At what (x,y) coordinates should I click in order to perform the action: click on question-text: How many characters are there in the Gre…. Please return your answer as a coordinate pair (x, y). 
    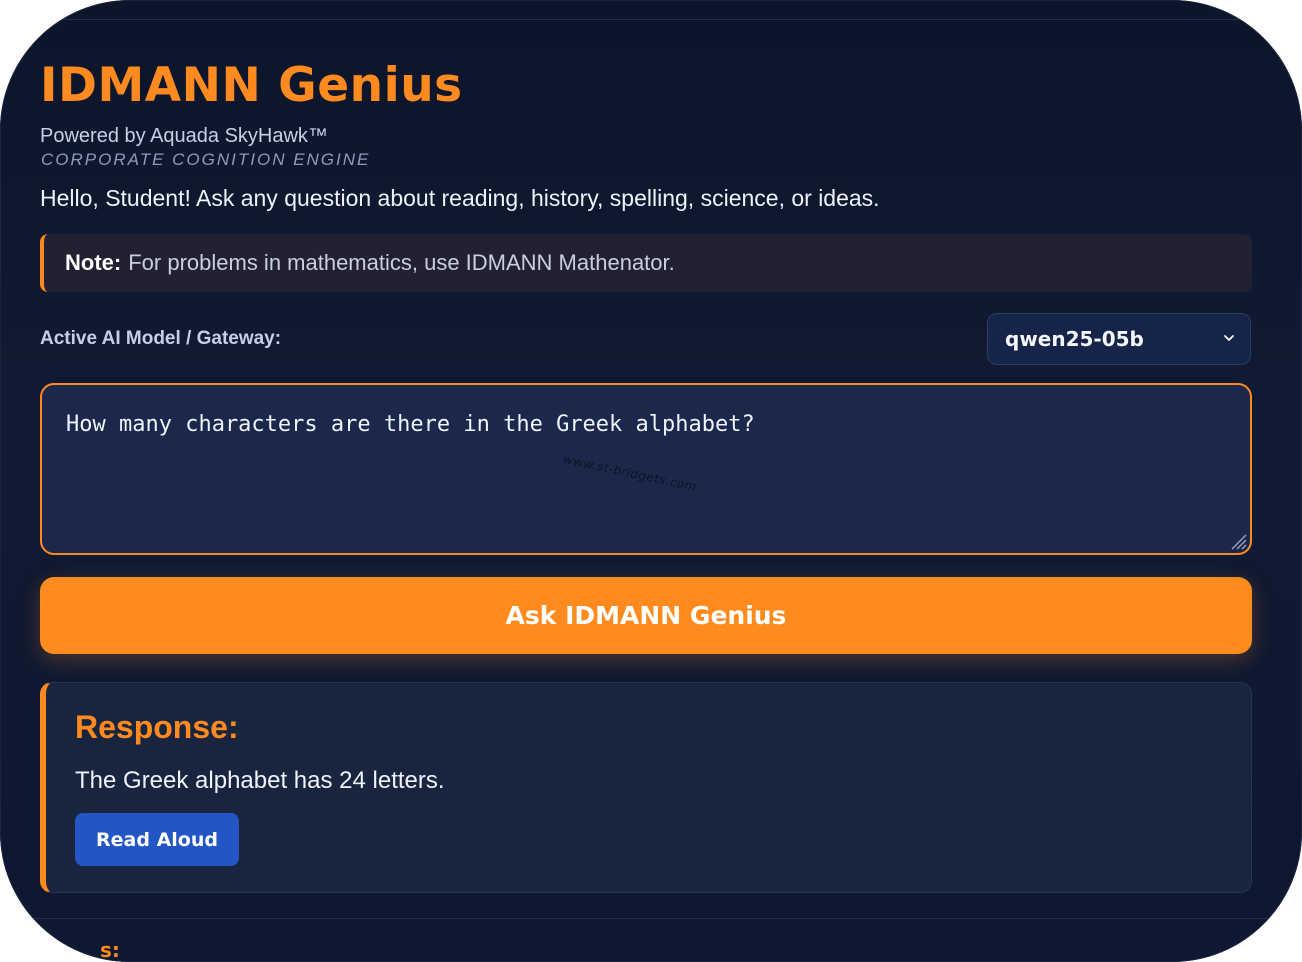
    Looking at the image, I should click on (410, 424).